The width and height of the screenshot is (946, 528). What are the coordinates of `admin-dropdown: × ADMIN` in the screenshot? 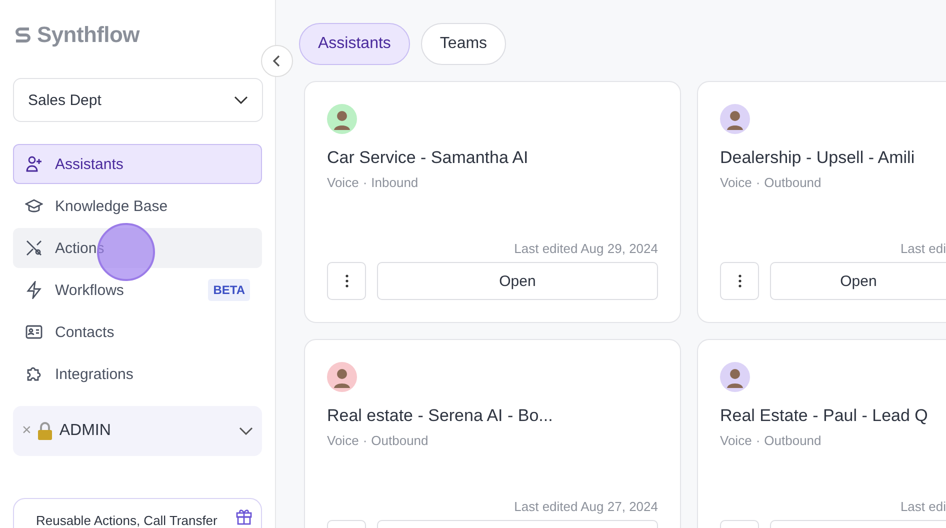 It's located at (137, 431).